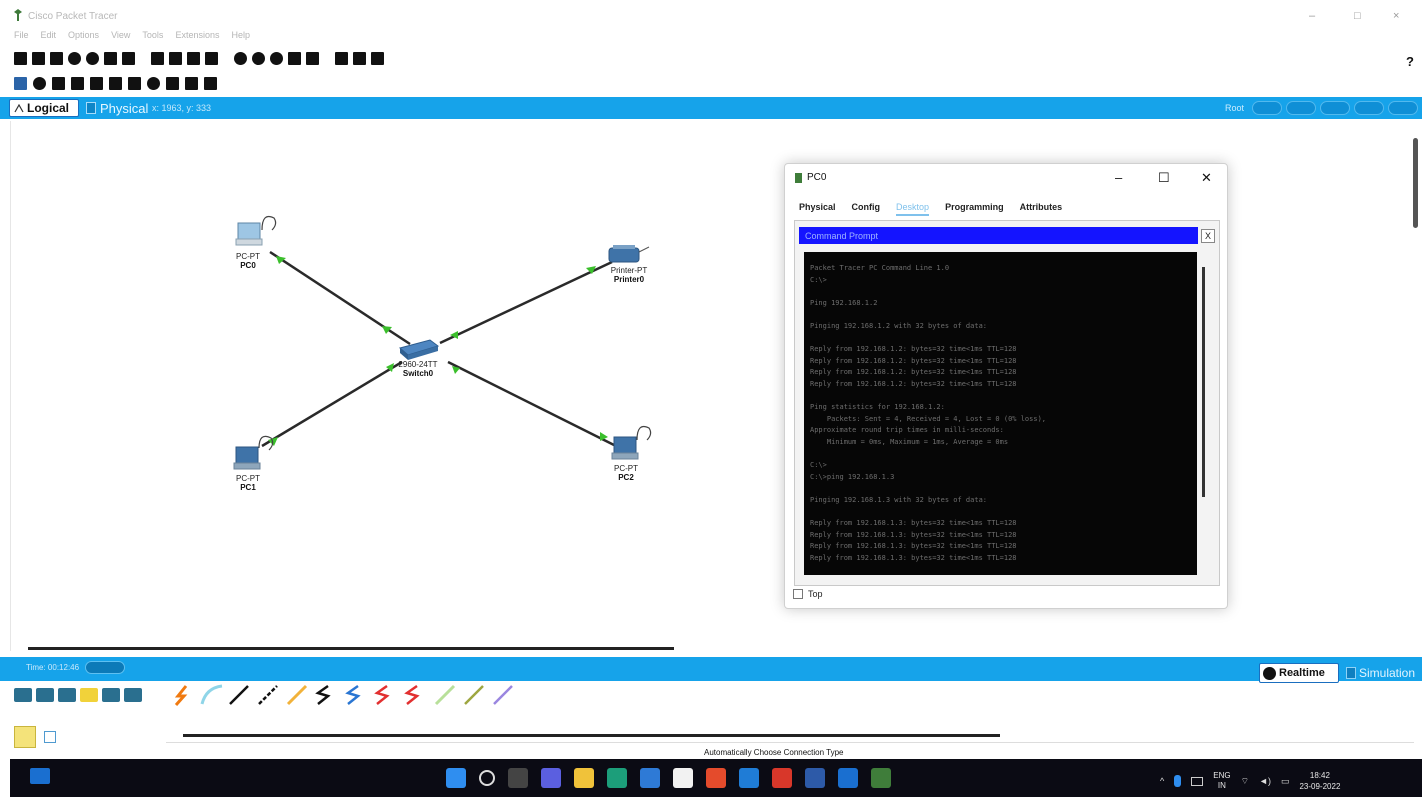 This screenshot has height=801, width=1422. What do you see at coordinates (211, 58) in the screenshot?
I see `redo-icon` at bounding box center [211, 58].